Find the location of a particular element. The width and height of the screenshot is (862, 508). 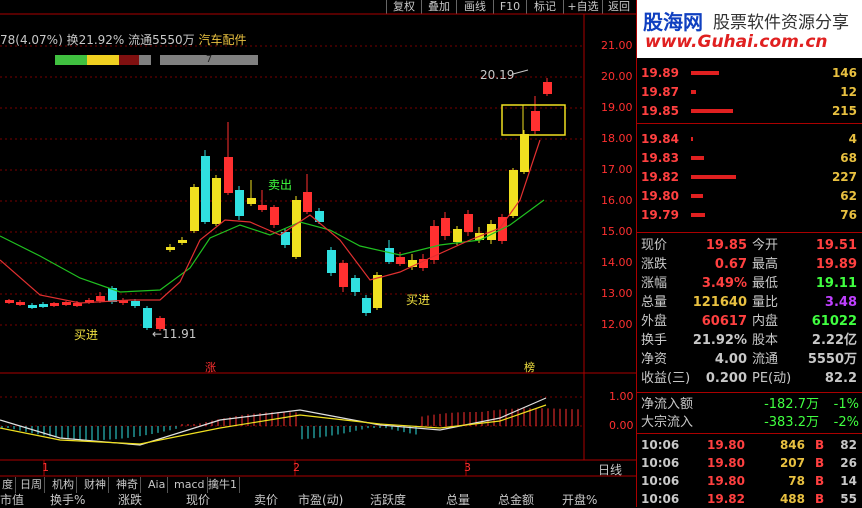

tab-macd: macd is located at coordinates (190, 485).